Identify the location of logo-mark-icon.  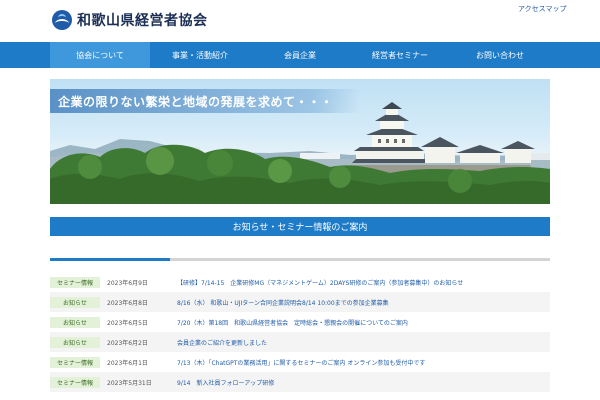
(62, 20).